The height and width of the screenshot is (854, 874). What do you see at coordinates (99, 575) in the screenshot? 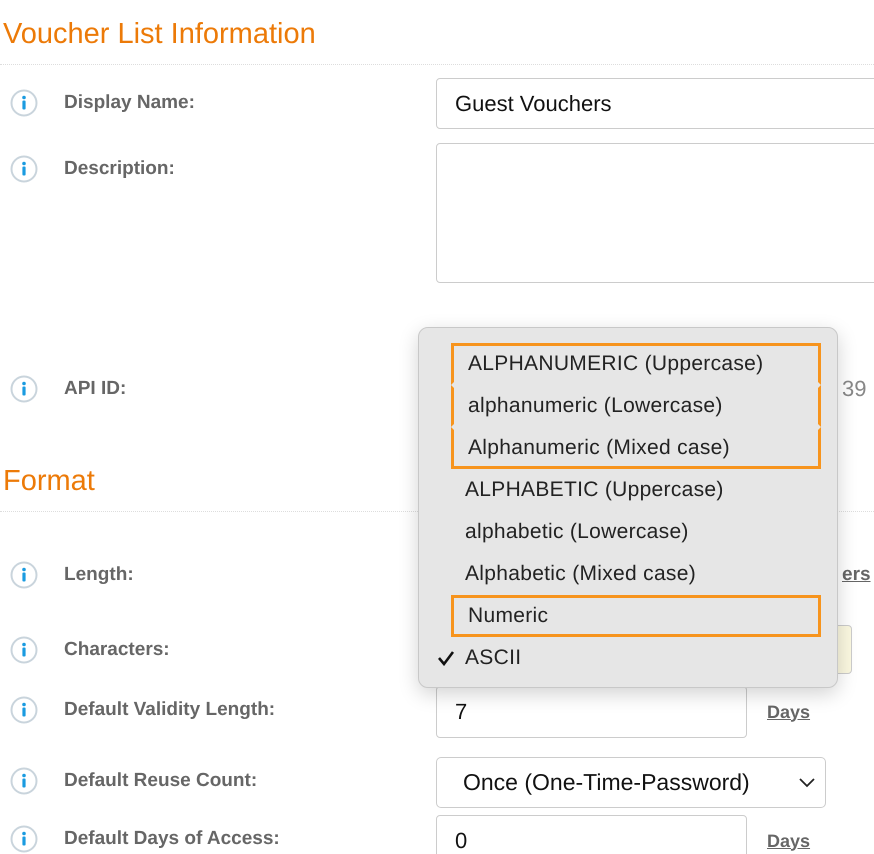
I see `field-label: Length:` at bounding box center [99, 575].